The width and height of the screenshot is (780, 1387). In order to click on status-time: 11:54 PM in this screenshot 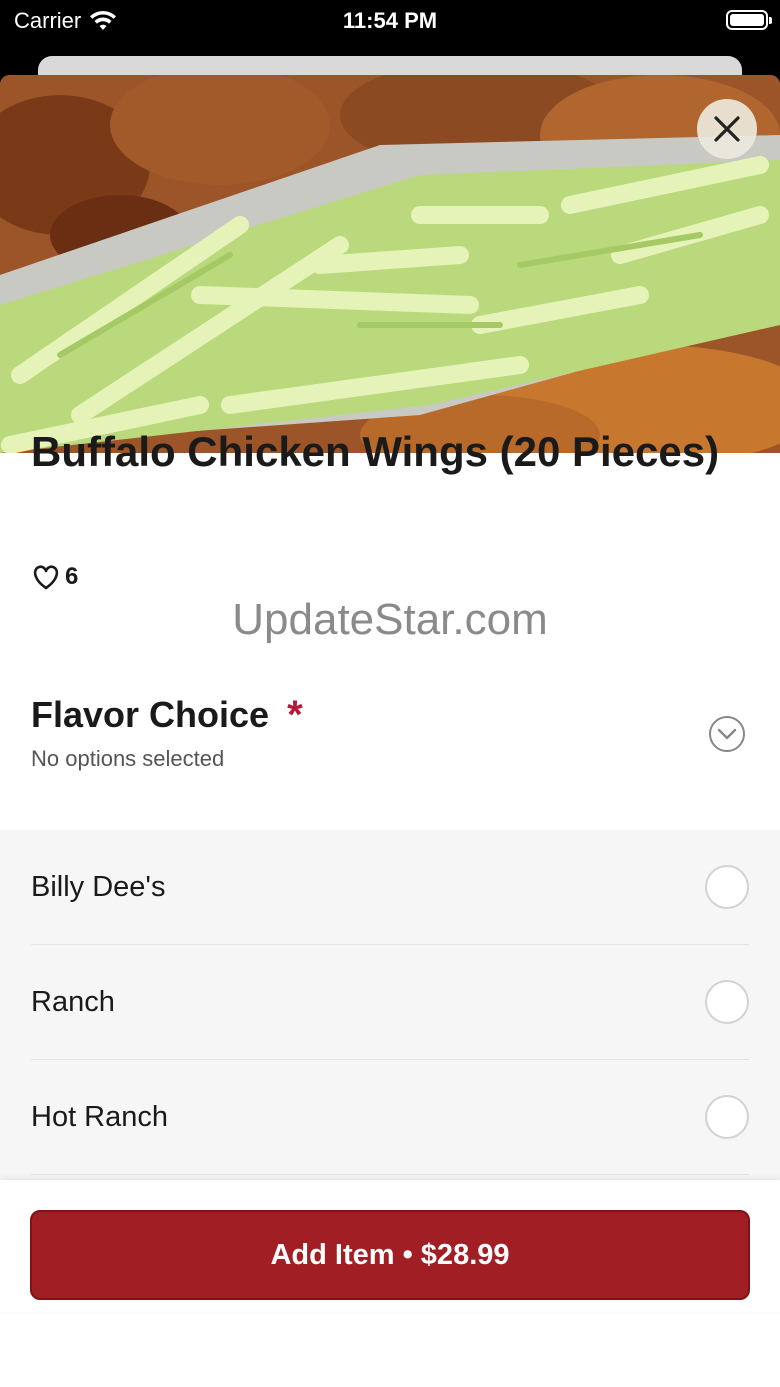, I will do `click(390, 20)`.